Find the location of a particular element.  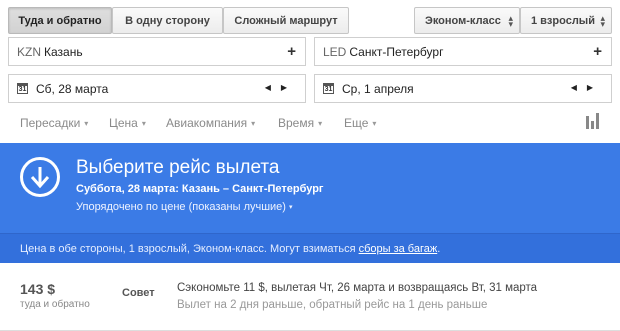

price-note: туда и обратно is located at coordinates (55, 304).